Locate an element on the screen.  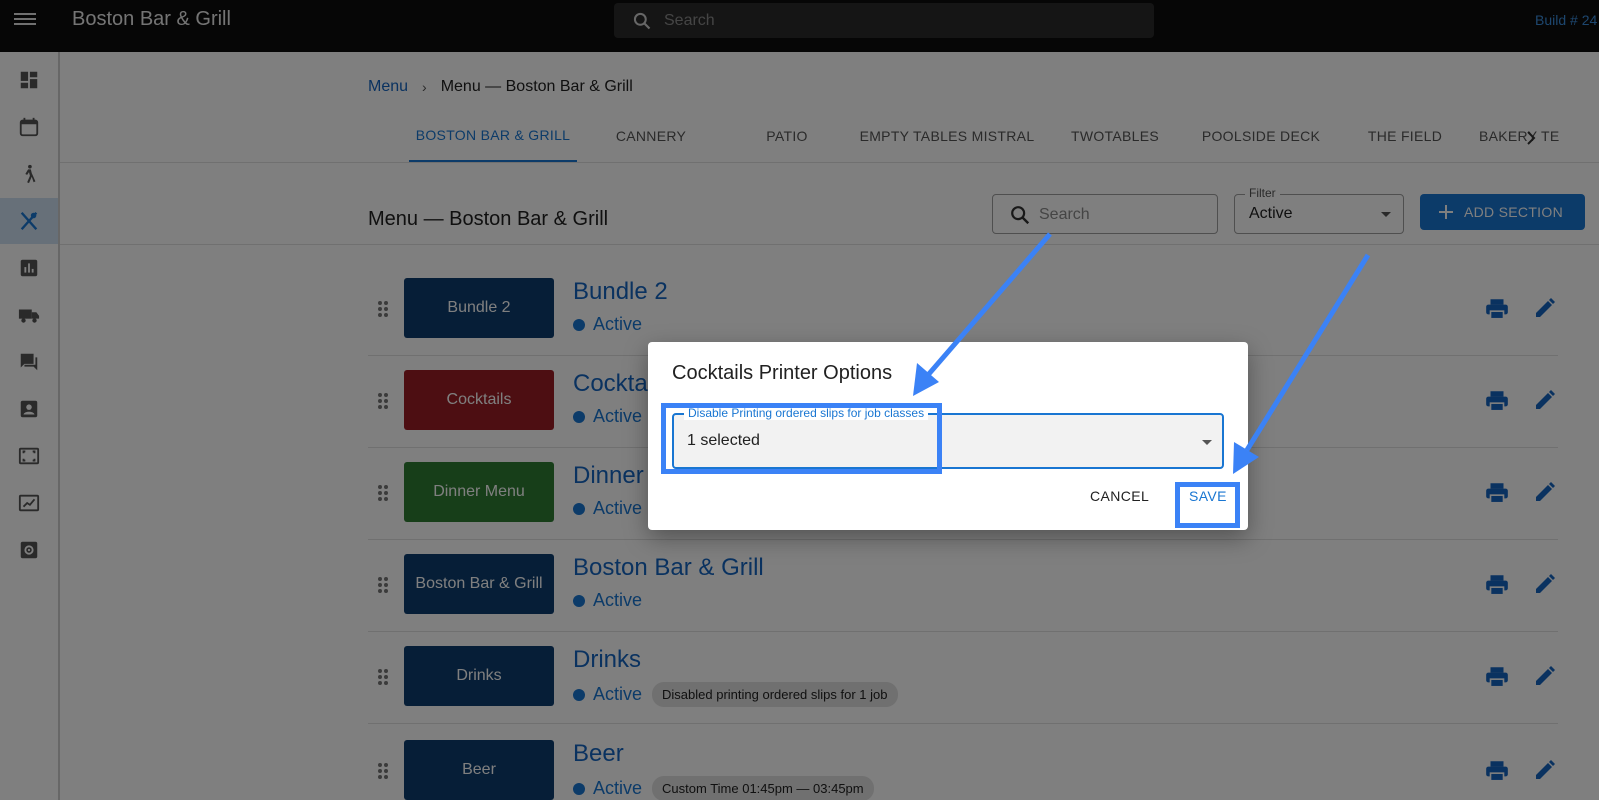
annotation-arrowhead is located at coordinates (1246, 458).